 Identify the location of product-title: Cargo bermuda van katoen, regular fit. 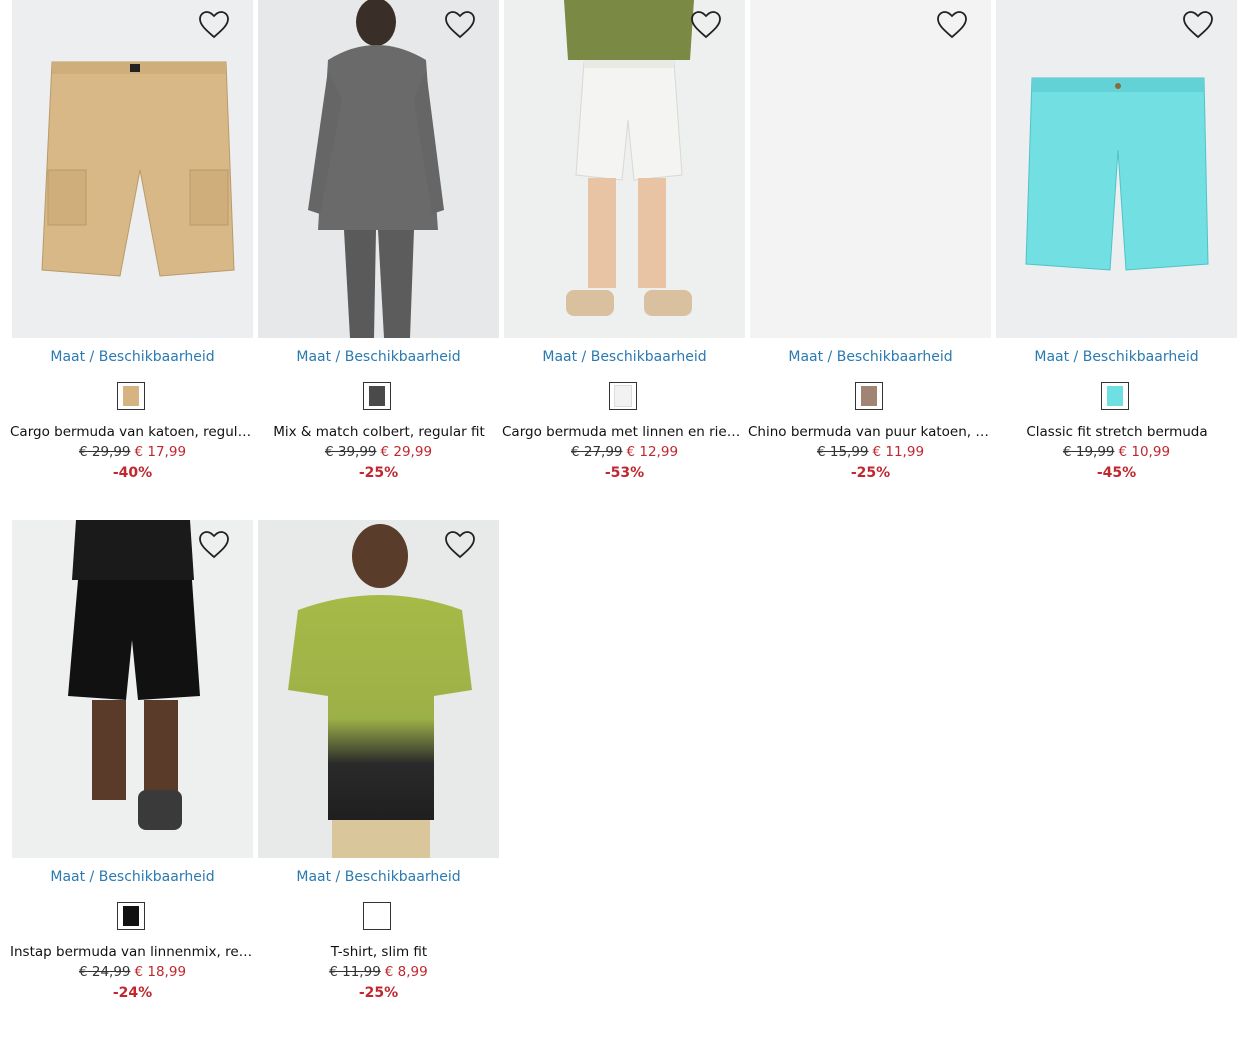
(133, 432).